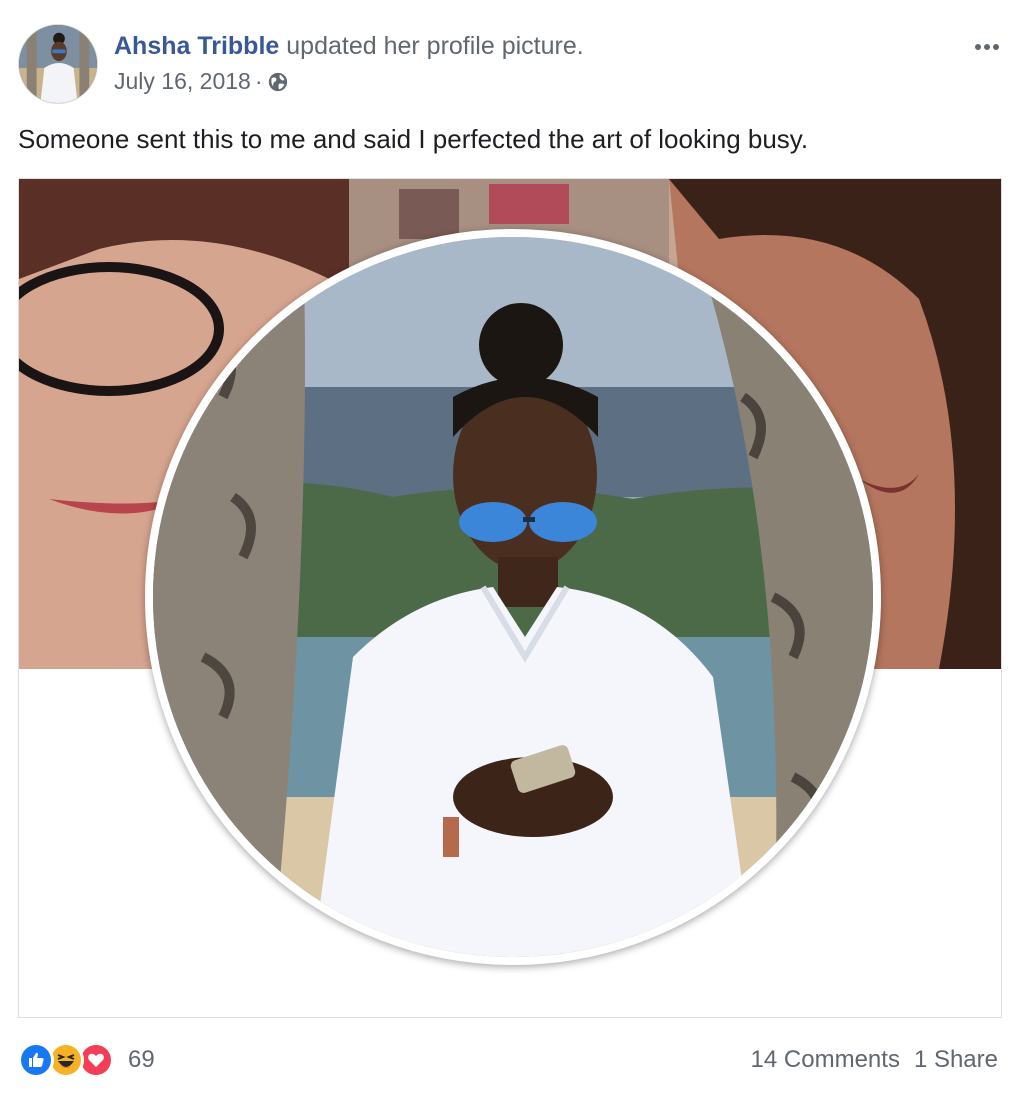  What do you see at coordinates (36, 1060) in the screenshot?
I see `like-reaction-icon` at bounding box center [36, 1060].